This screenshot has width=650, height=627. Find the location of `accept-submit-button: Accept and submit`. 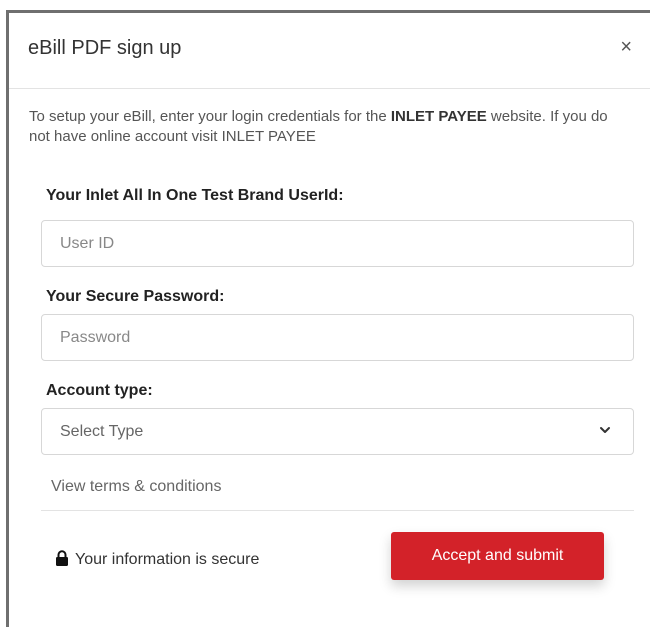

accept-submit-button: Accept and submit is located at coordinates (497, 556).